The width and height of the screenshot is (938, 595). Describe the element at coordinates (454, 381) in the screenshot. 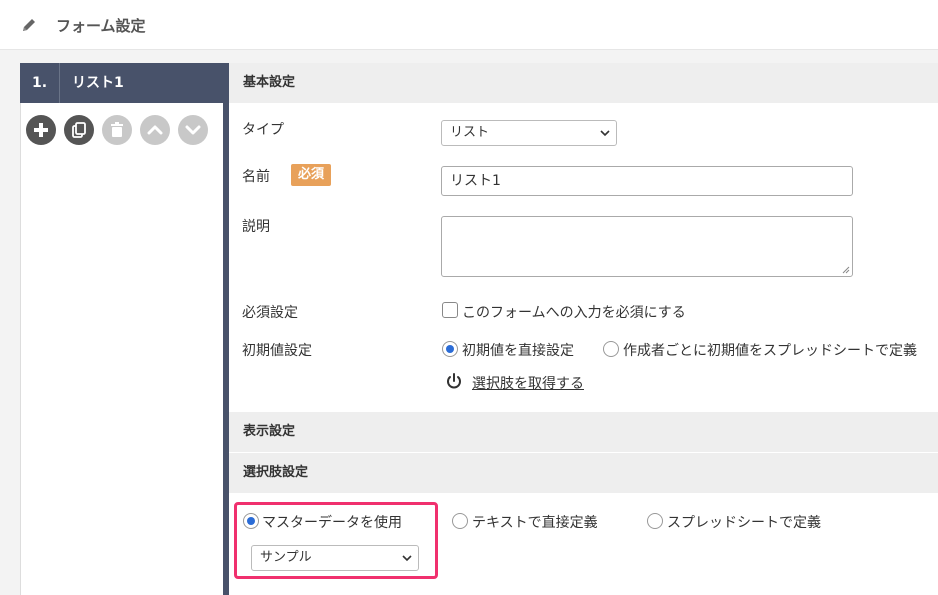

I see `power-icon` at that location.